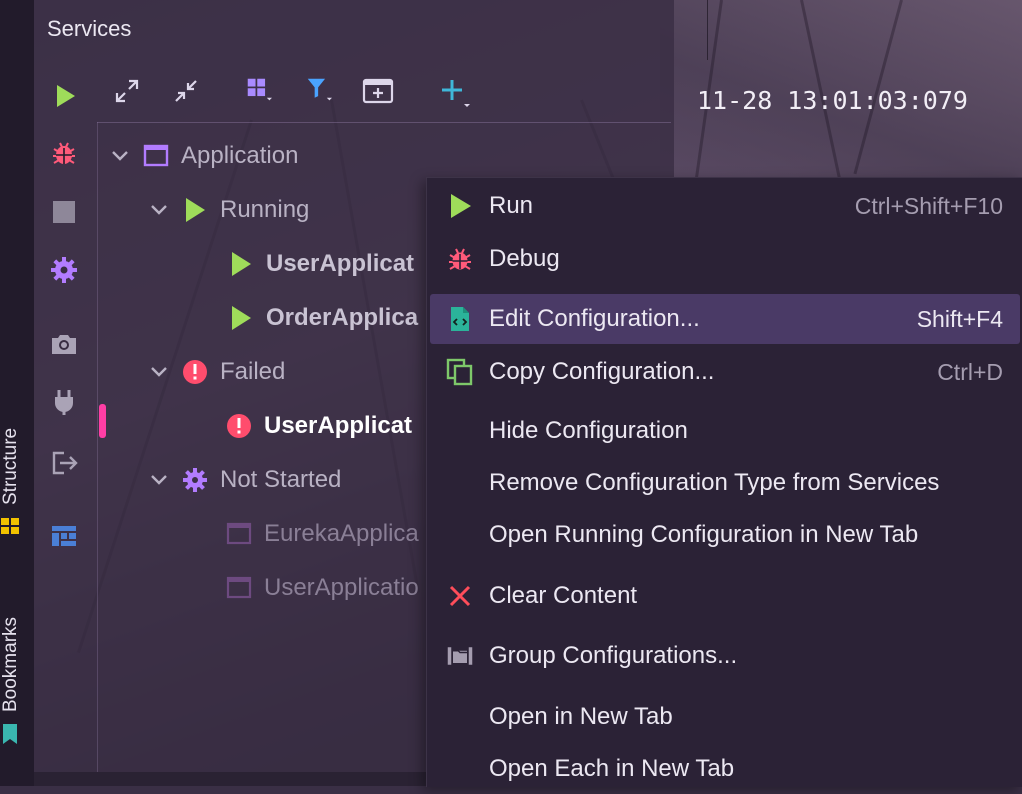 The width and height of the screenshot is (1022, 794). I want to click on menu-item-clear-content: Clear Content, so click(725, 596).